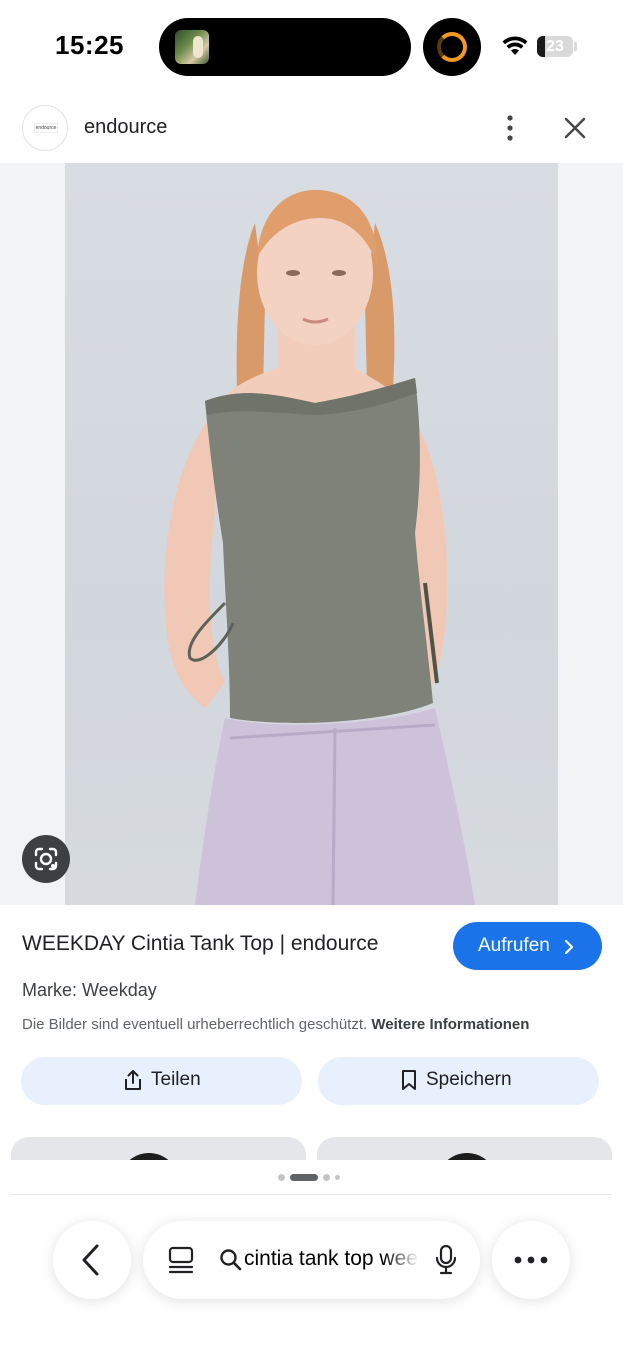 This screenshot has width=623, height=1350. I want to click on share-label: Teilen, so click(176, 1079).